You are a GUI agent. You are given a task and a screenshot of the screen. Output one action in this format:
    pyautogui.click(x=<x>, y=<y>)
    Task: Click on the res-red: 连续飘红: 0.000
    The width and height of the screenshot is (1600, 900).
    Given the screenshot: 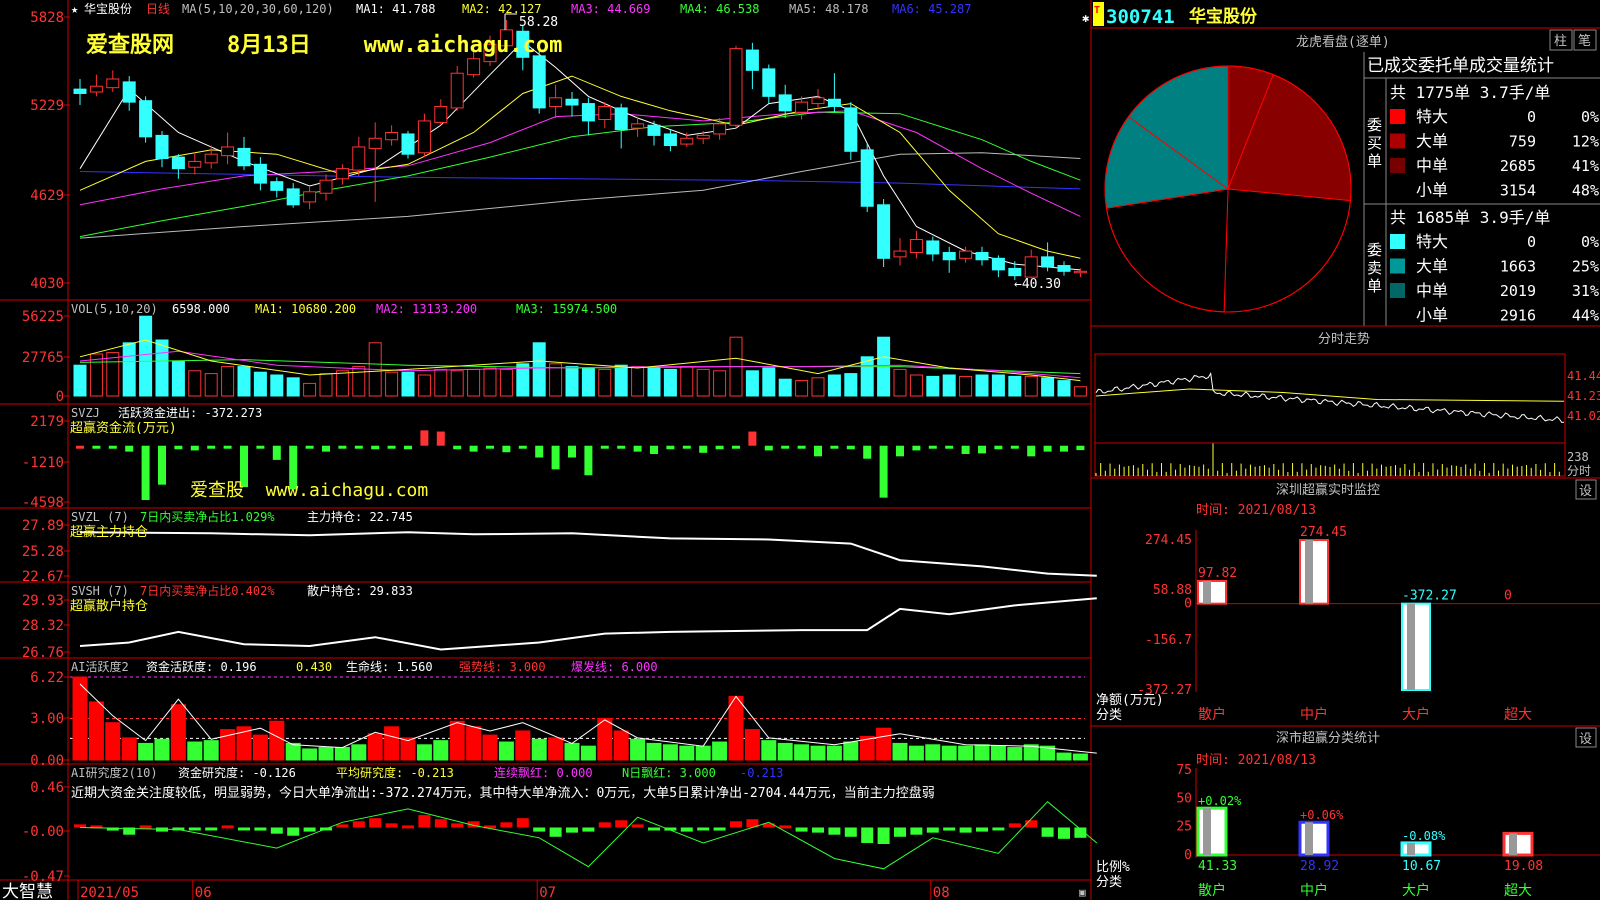 What is the action you would take?
    pyautogui.click(x=543, y=772)
    